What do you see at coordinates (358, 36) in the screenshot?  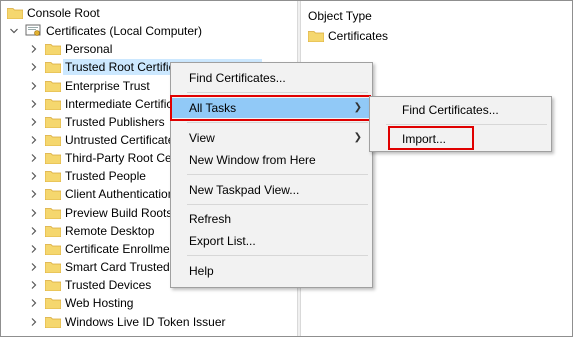 I see `list-item-label: Certificates` at bounding box center [358, 36].